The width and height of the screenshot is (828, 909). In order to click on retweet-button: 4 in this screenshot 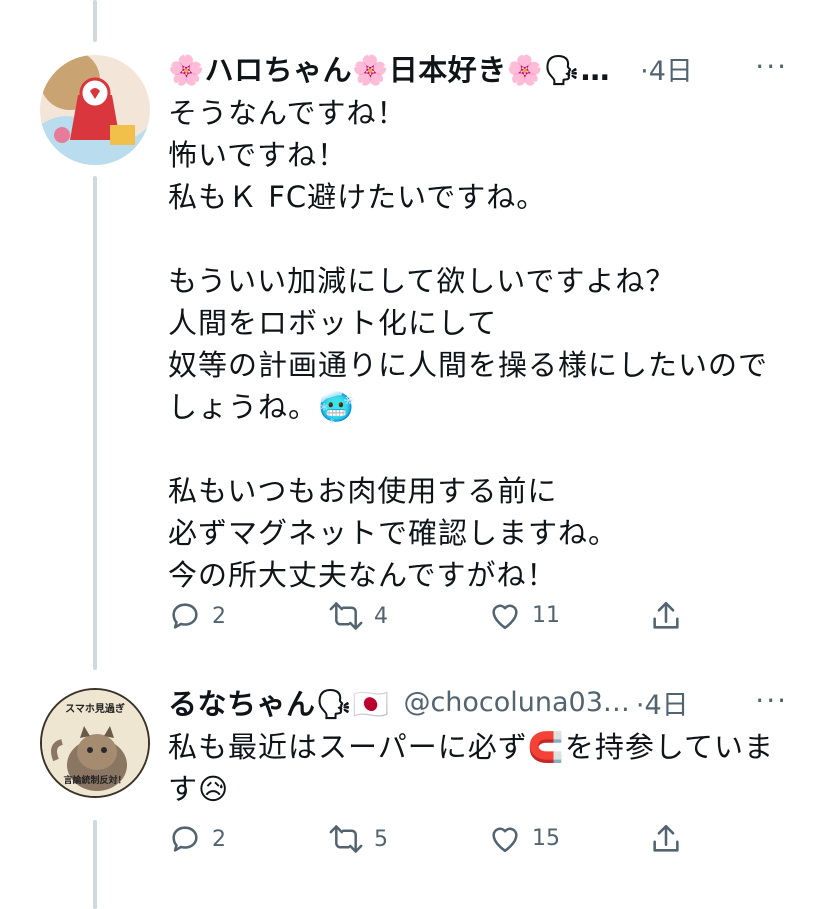, I will do `click(358, 616)`.